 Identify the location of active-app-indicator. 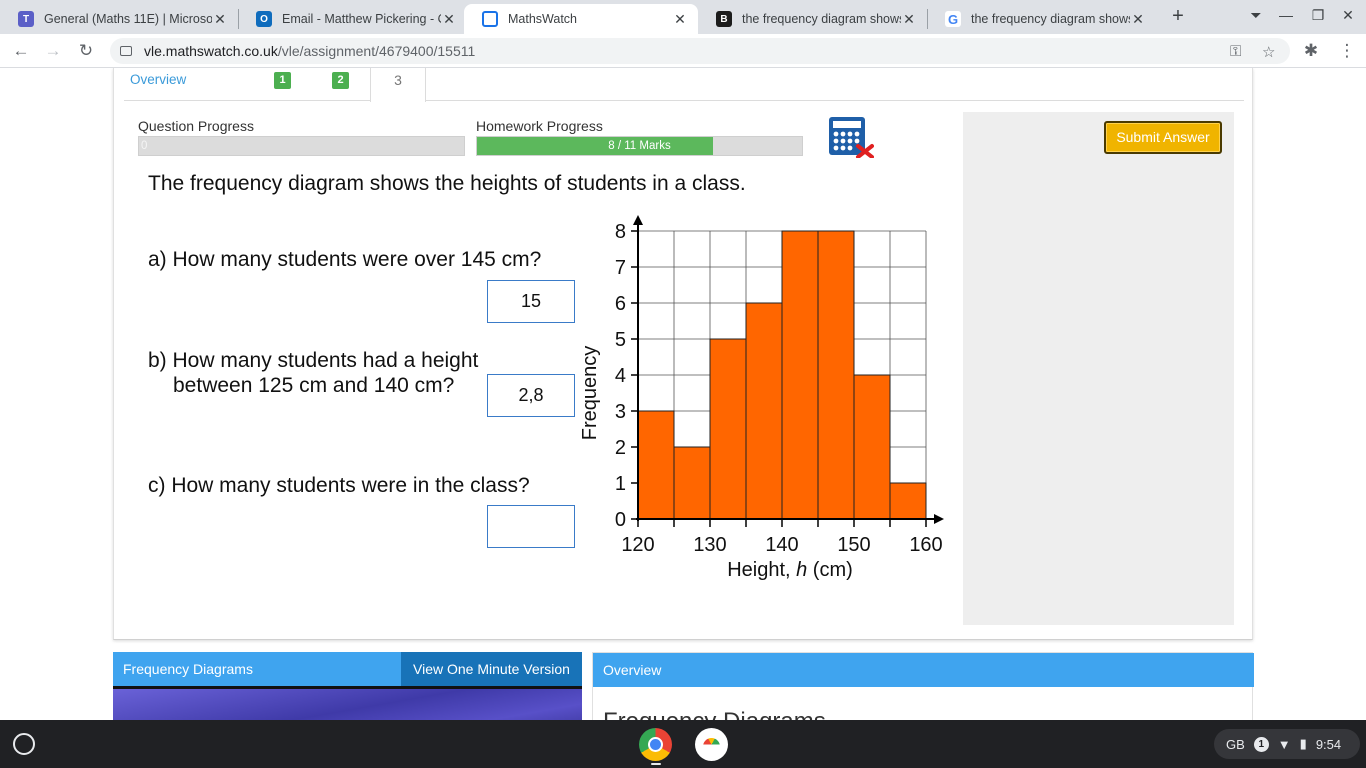
(656, 764).